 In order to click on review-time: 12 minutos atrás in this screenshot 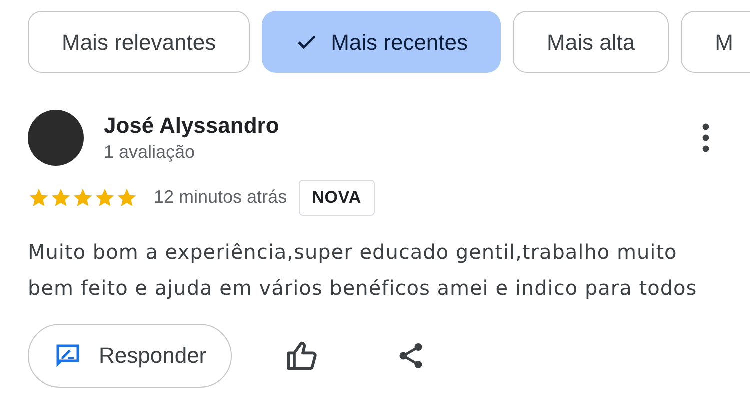, I will do `click(221, 198)`.